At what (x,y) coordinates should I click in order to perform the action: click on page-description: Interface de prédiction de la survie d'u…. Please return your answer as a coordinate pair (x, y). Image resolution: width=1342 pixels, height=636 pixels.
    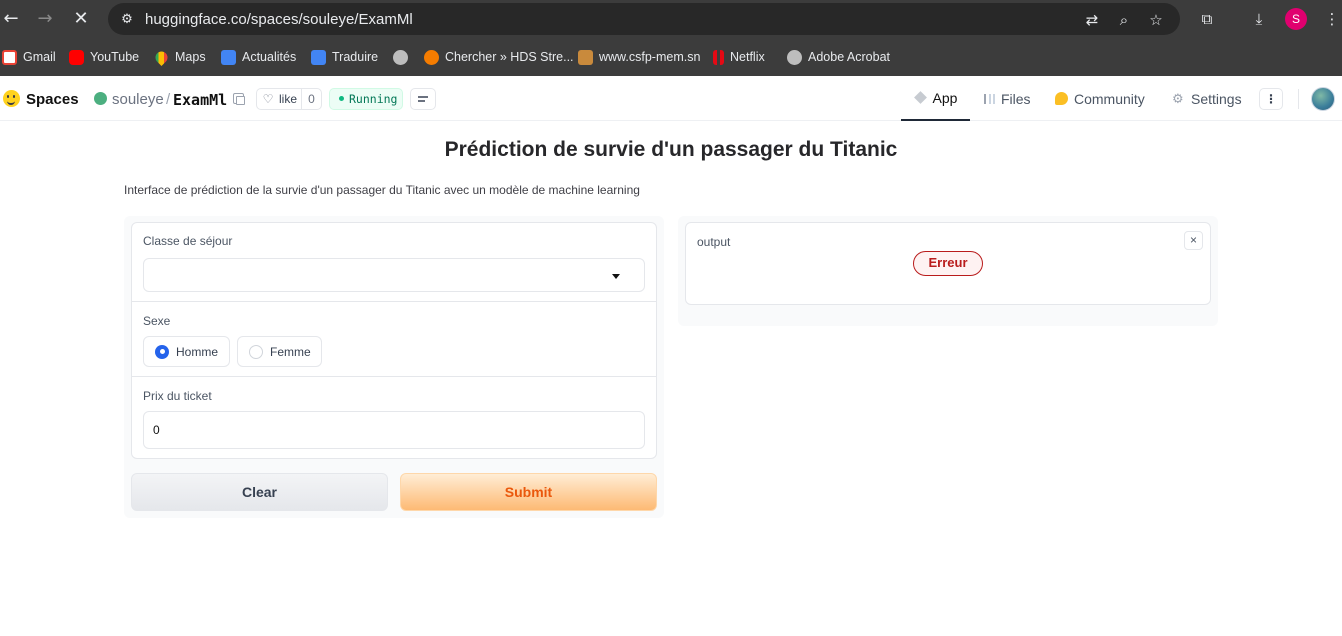
    Looking at the image, I should click on (382, 190).